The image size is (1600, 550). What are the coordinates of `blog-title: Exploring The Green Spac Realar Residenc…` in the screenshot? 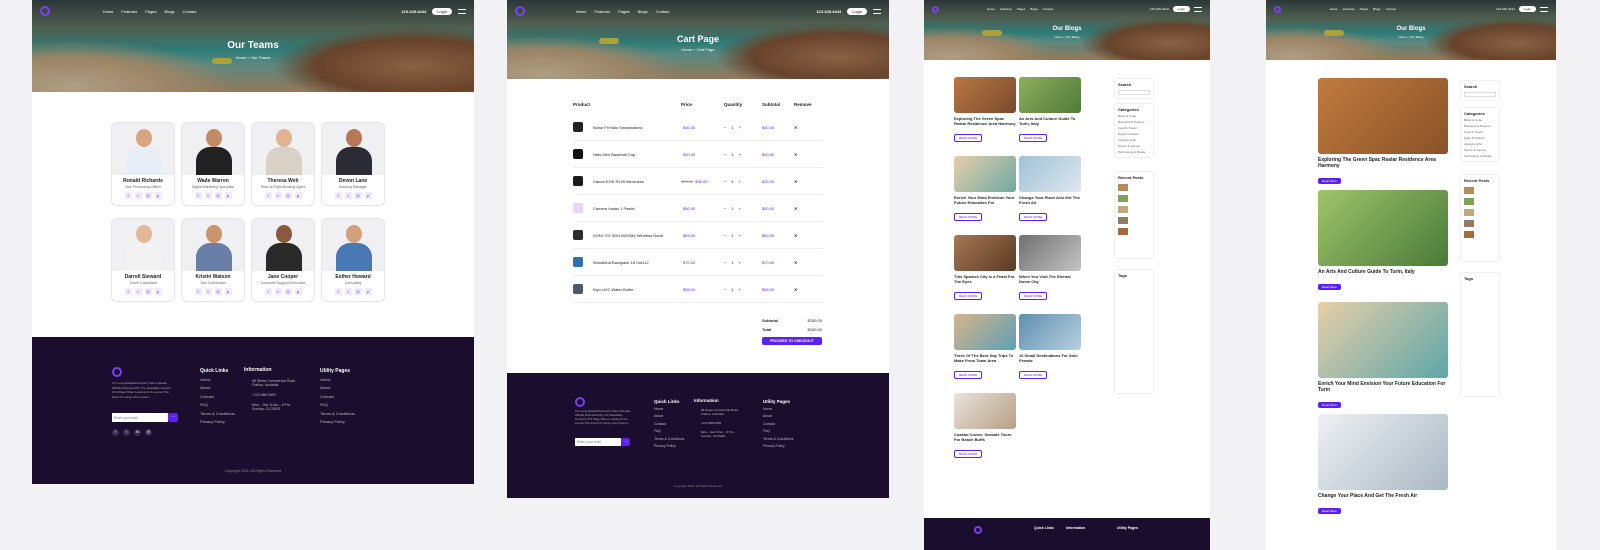 It's located at (985, 121).